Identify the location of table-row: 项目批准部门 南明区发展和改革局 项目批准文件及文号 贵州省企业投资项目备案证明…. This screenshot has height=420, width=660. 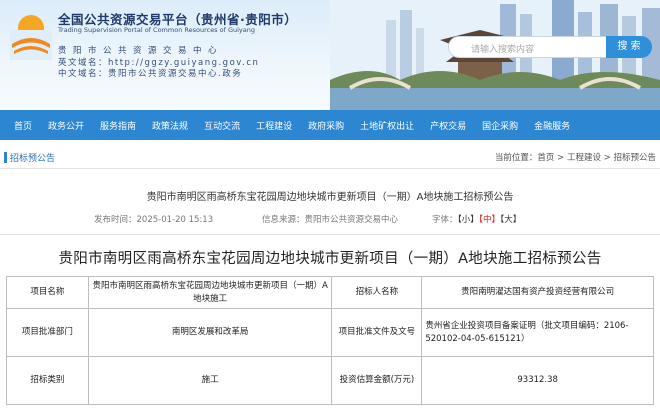
(330, 332).